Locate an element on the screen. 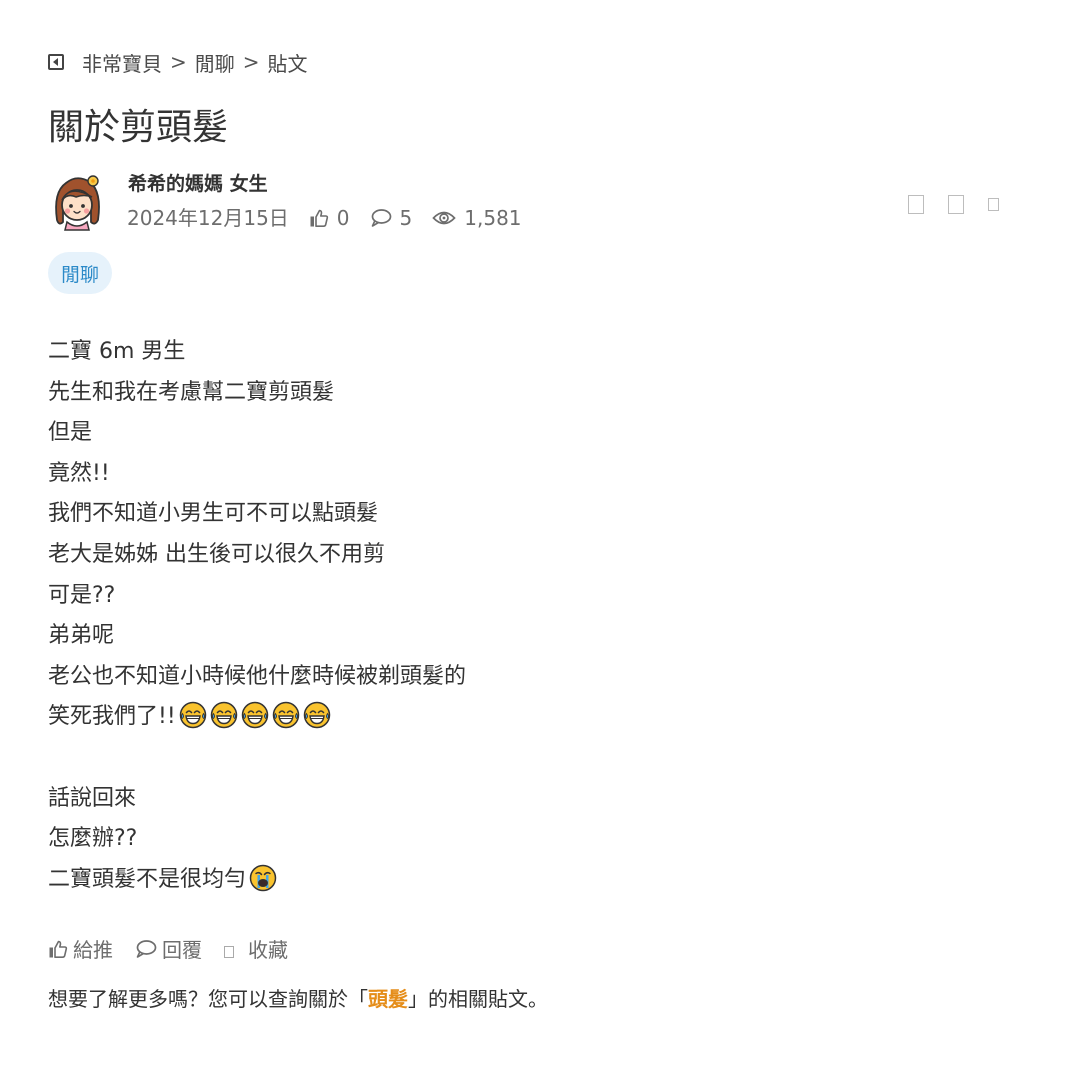  reply-button: 回覆 is located at coordinates (168, 948).